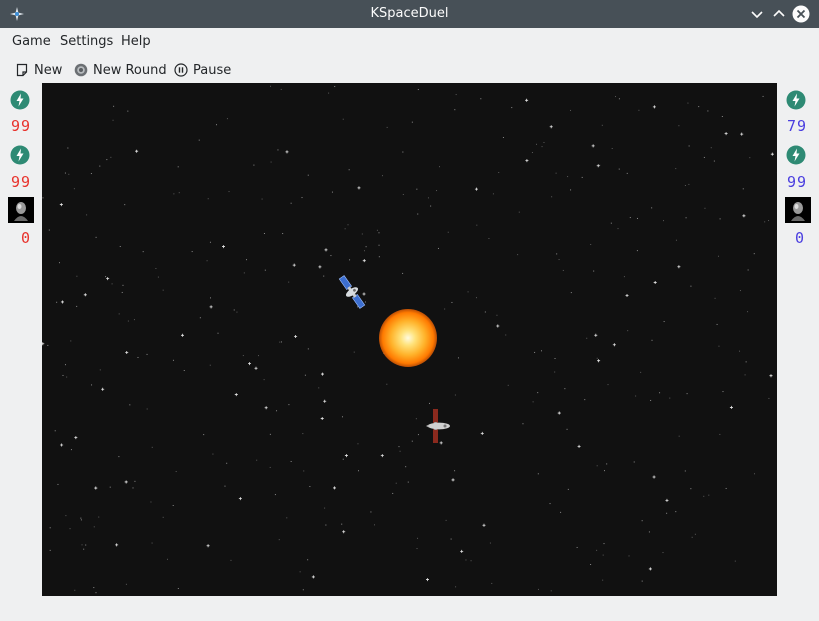 This screenshot has height=621, width=819. Describe the element at coordinates (130, 70) in the screenshot. I see `new-round-button-label: New Round` at that location.